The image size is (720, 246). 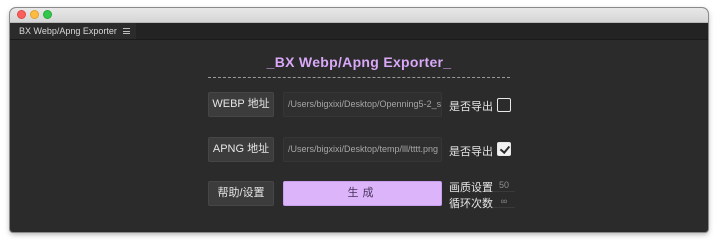 What do you see at coordinates (359, 31) in the screenshot?
I see `panel-header: BX Webp/Apng Exporter` at bounding box center [359, 31].